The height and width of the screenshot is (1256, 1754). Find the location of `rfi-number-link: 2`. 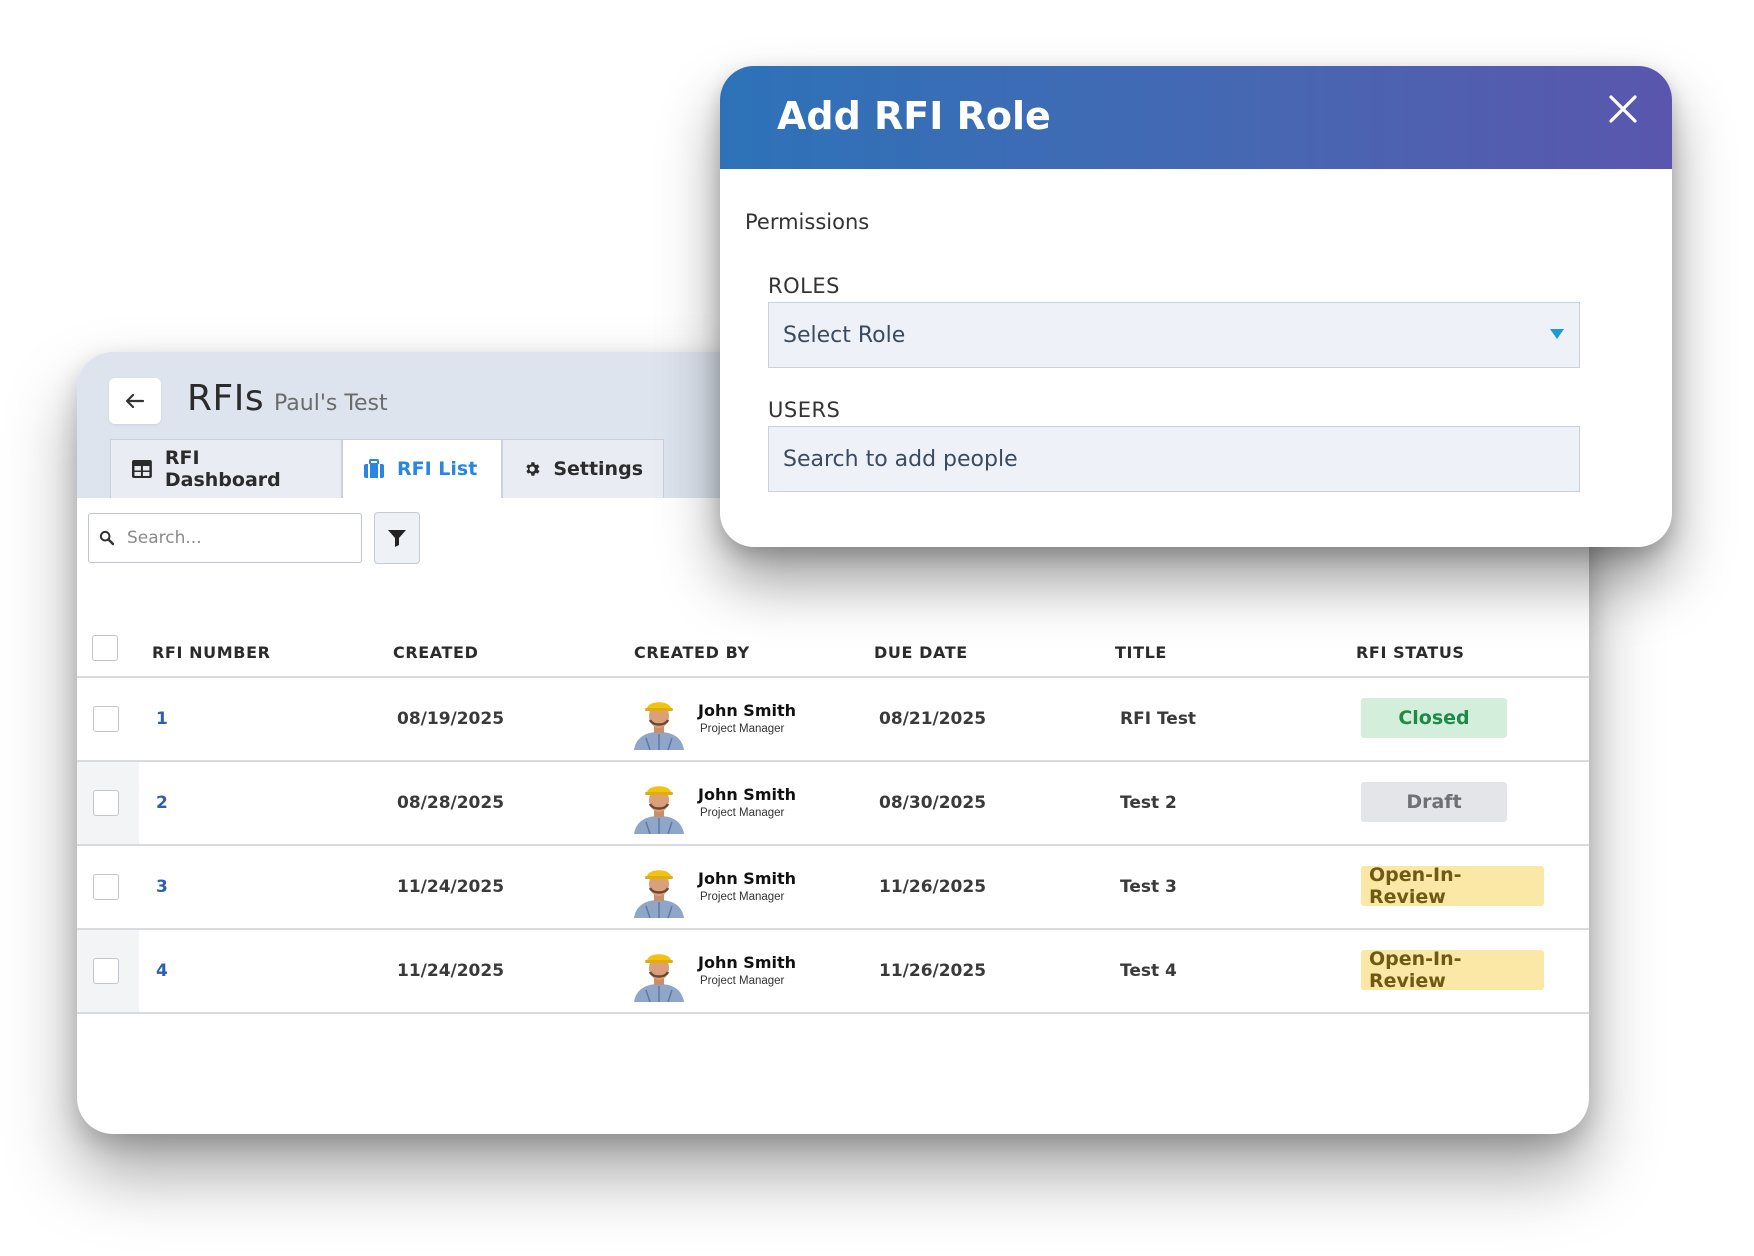

rfi-number-link: 2 is located at coordinates (162, 803).